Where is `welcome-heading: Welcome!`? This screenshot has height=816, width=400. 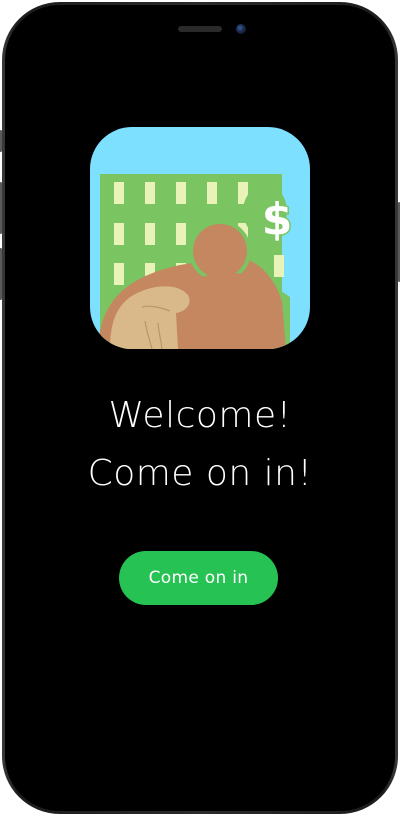
welcome-heading: Welcome! is located at coordinates (200, 415).